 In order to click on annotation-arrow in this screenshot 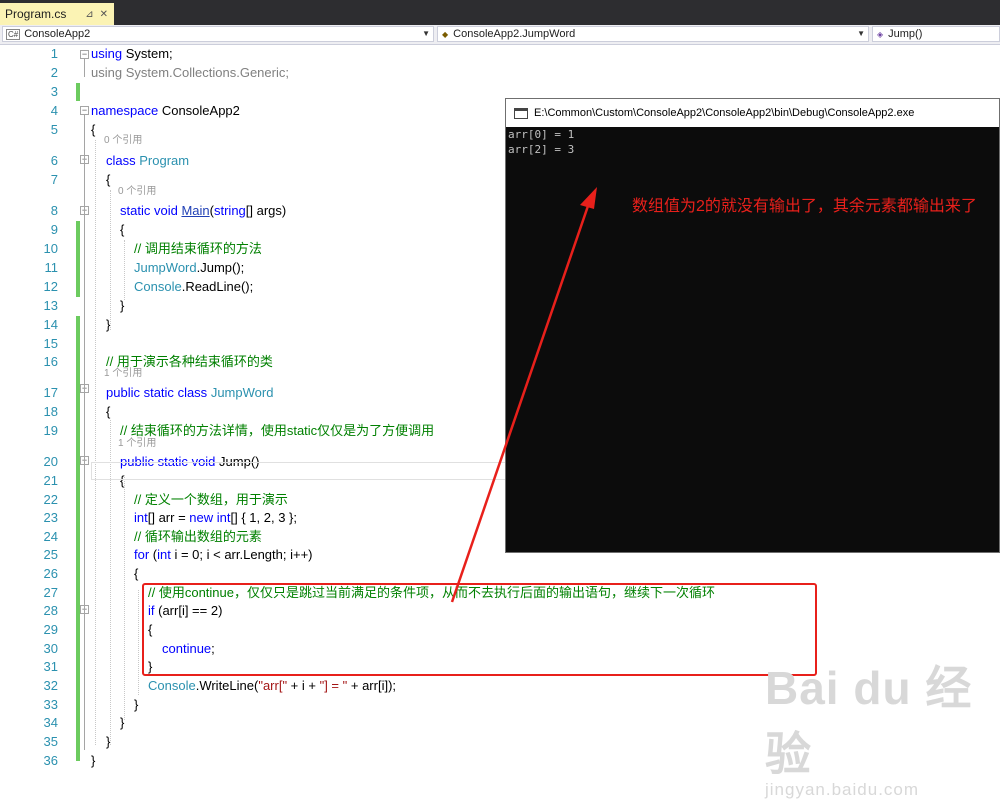, I will do `click(523, 395)`.